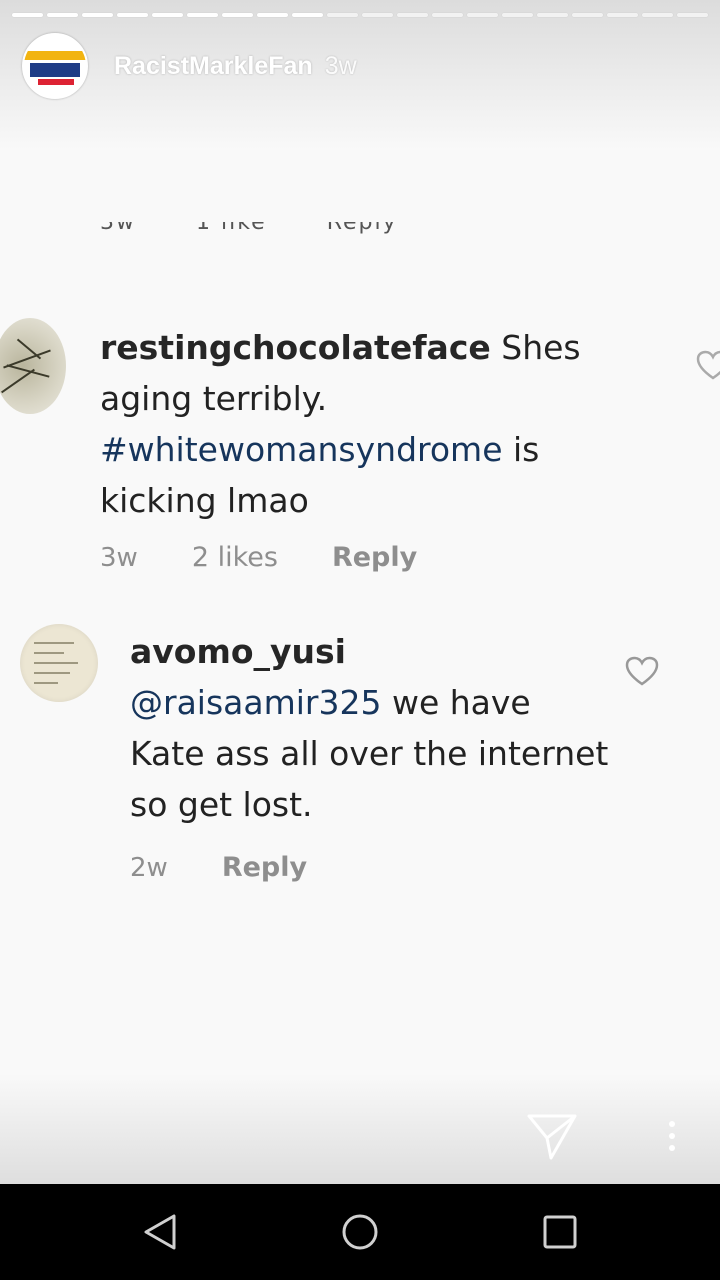 The height and width of the screenshot is (1280, 720). What do you see at coordinates (235, 557) in the screenshot?
I see `comment-likes: 2 likes` at bounding box center [235, 557].